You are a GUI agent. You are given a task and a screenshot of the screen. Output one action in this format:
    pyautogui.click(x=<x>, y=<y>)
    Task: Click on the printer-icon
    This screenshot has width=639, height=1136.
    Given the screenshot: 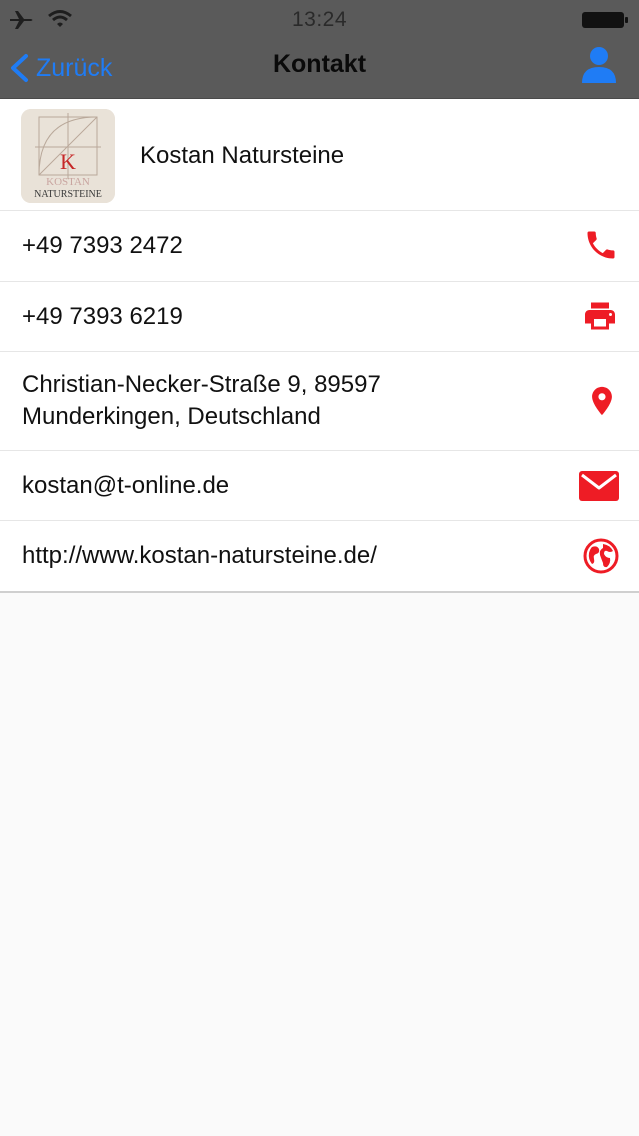 What is the action you would take?
    pyautogui.click(x=600, y=316)
    